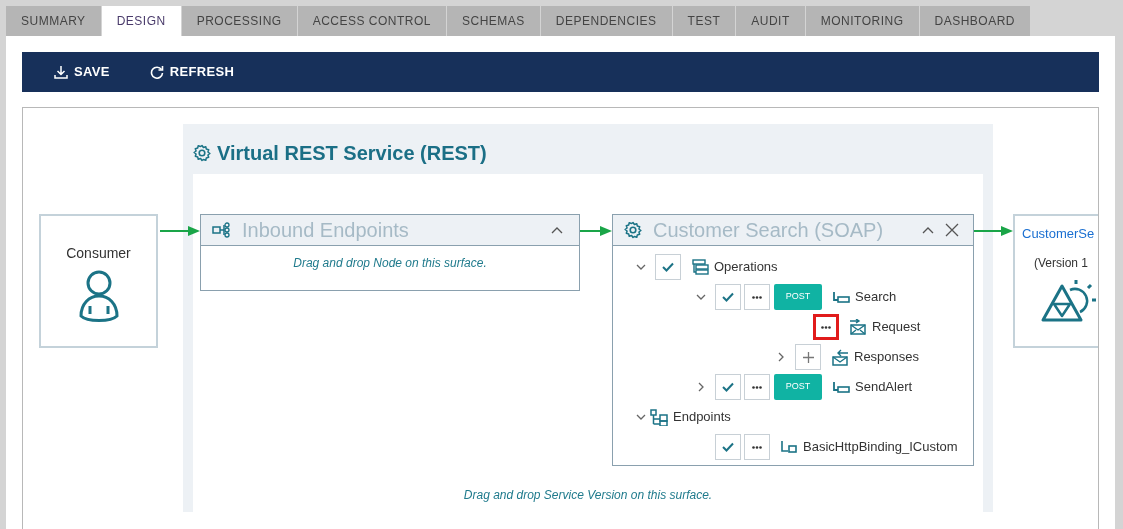 This screenshot has height=529, width=1123. Describe the element at coordinates (222, 230) in the screenshot. I see `node-tree-icon` at that location.